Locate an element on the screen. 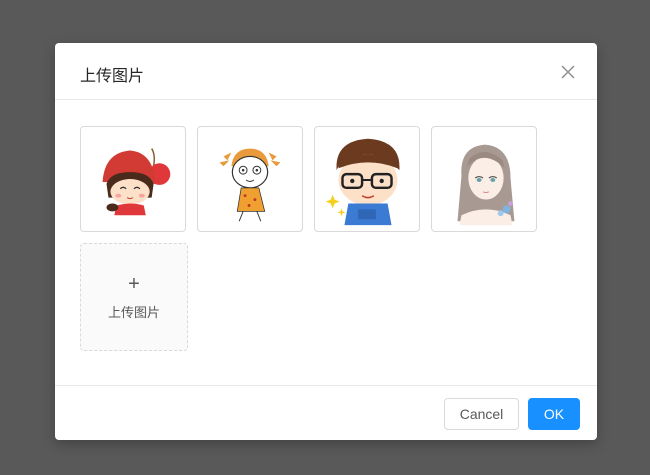 This screenshot has width=650, height=475. upload-image-button: + 上传图片 is located at coordinates (134, 297).